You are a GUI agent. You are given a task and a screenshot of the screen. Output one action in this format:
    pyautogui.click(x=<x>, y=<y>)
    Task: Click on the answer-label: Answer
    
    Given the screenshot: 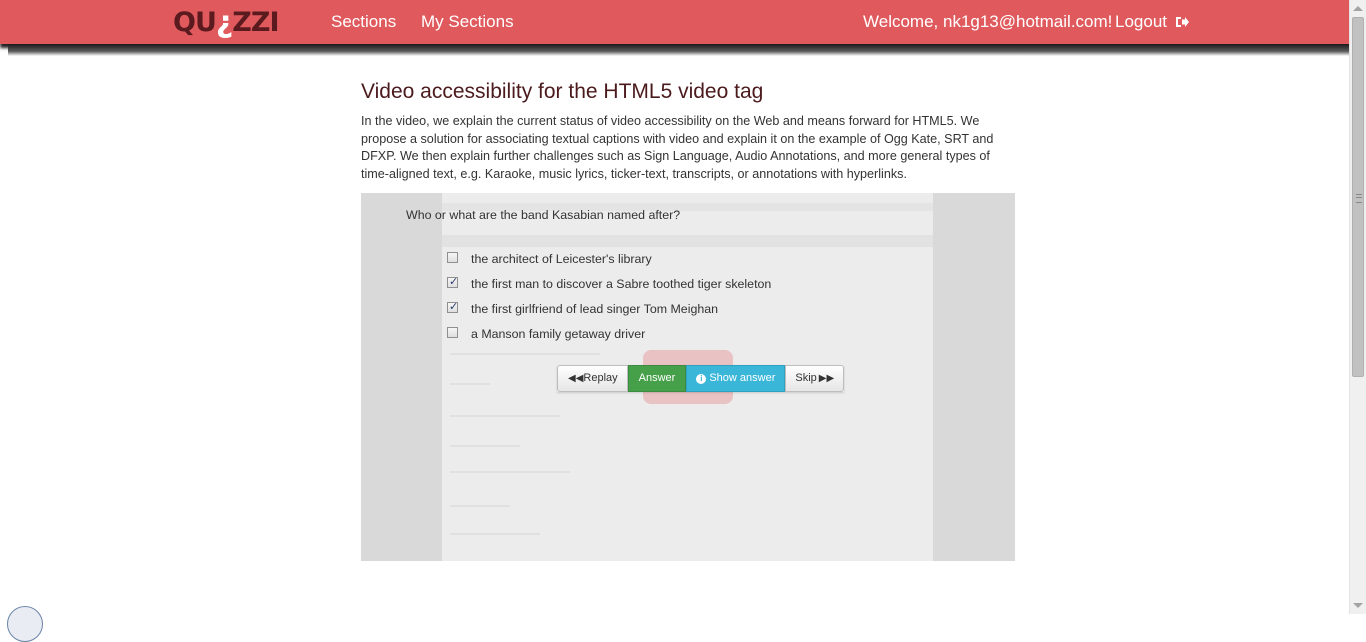 What is the action you would take?
    pyautogui.click(x=657, y=378)
    